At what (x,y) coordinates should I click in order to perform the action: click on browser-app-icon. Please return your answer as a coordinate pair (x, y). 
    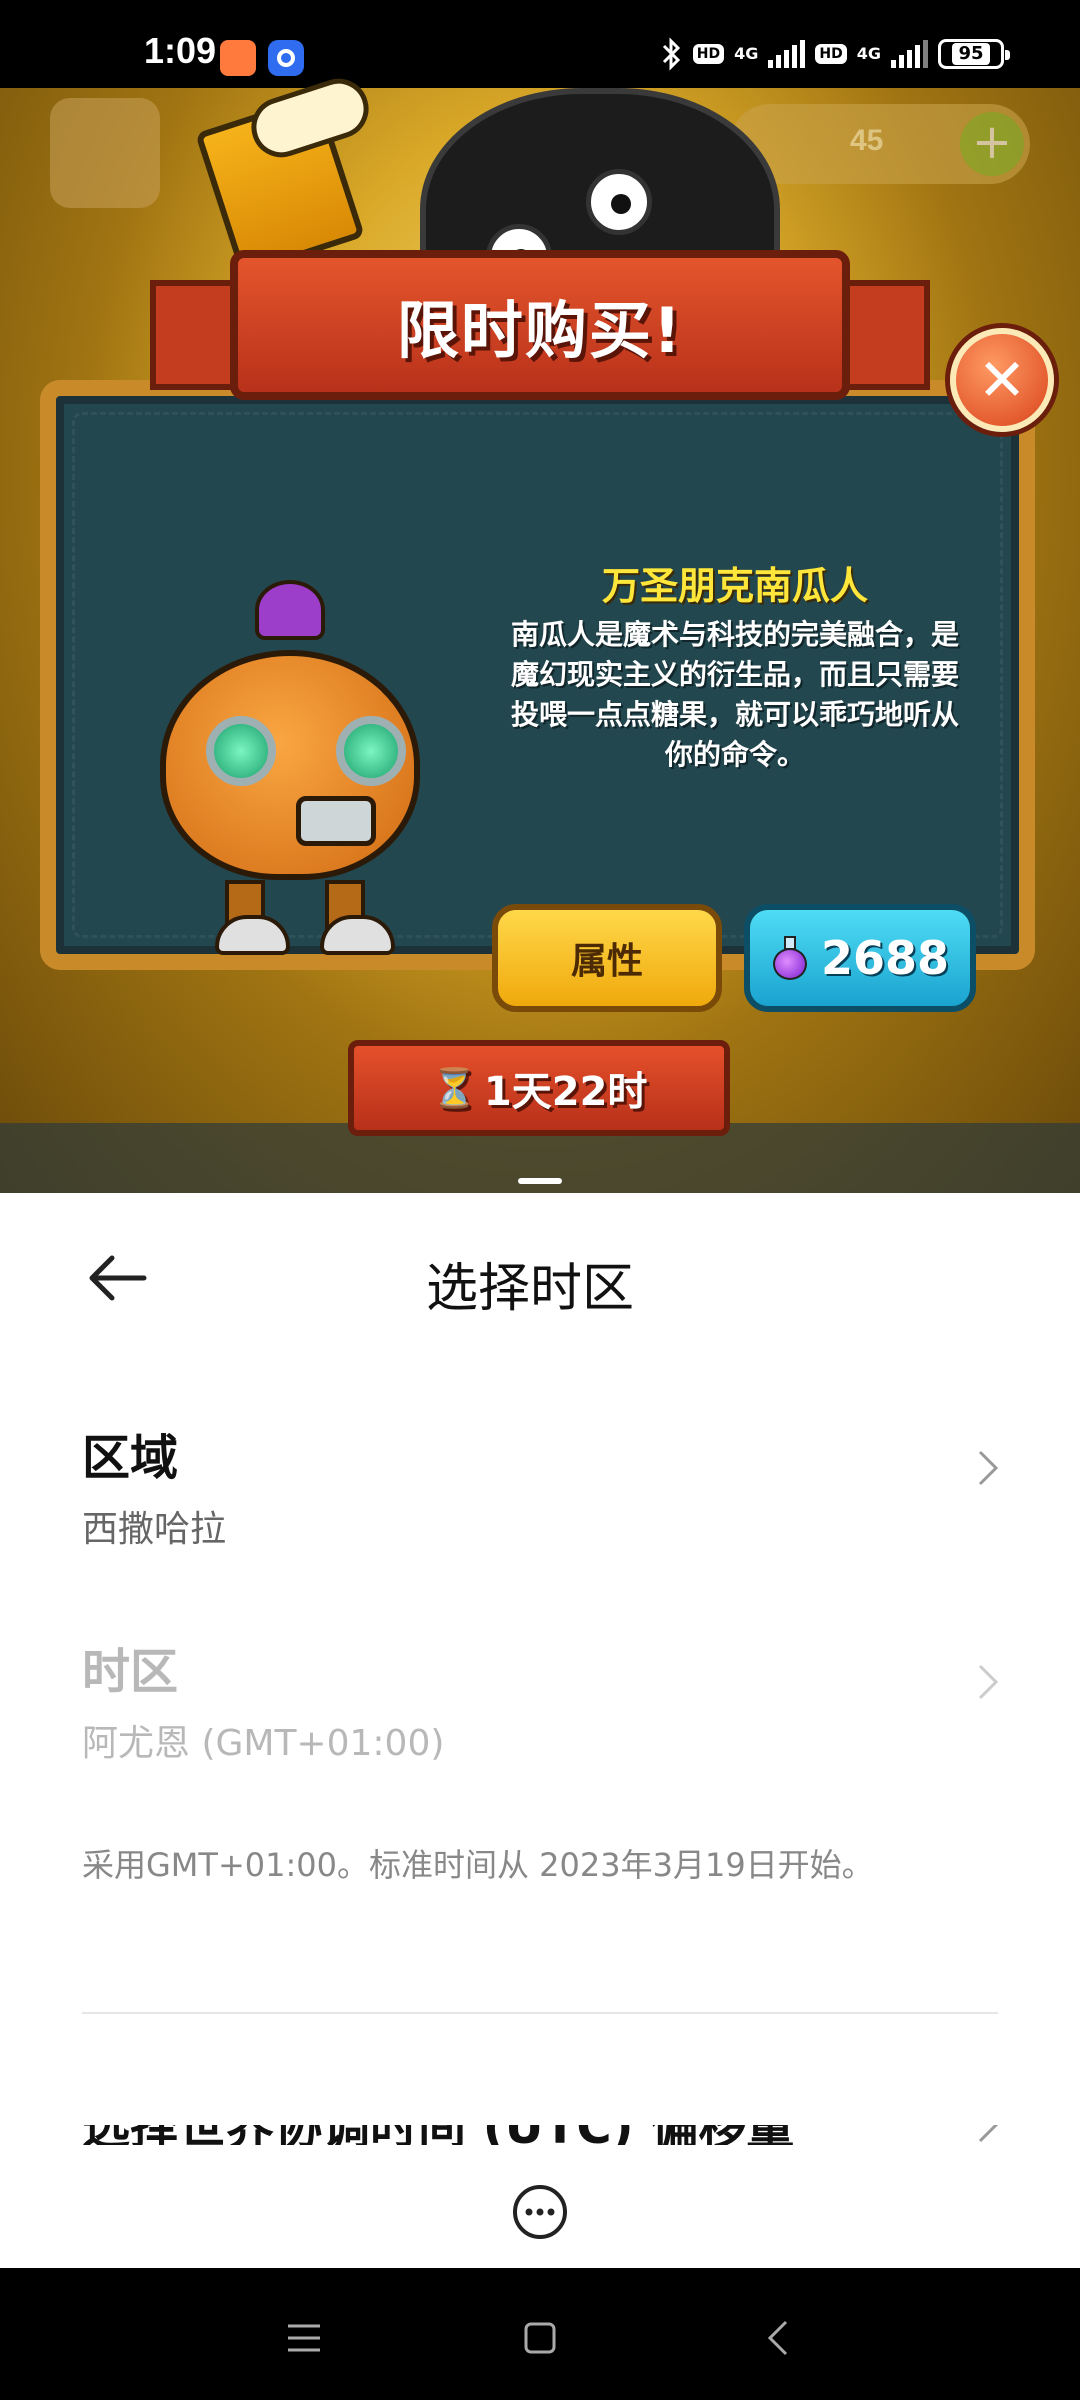
    Looking at the image, I should click on (286, 58).